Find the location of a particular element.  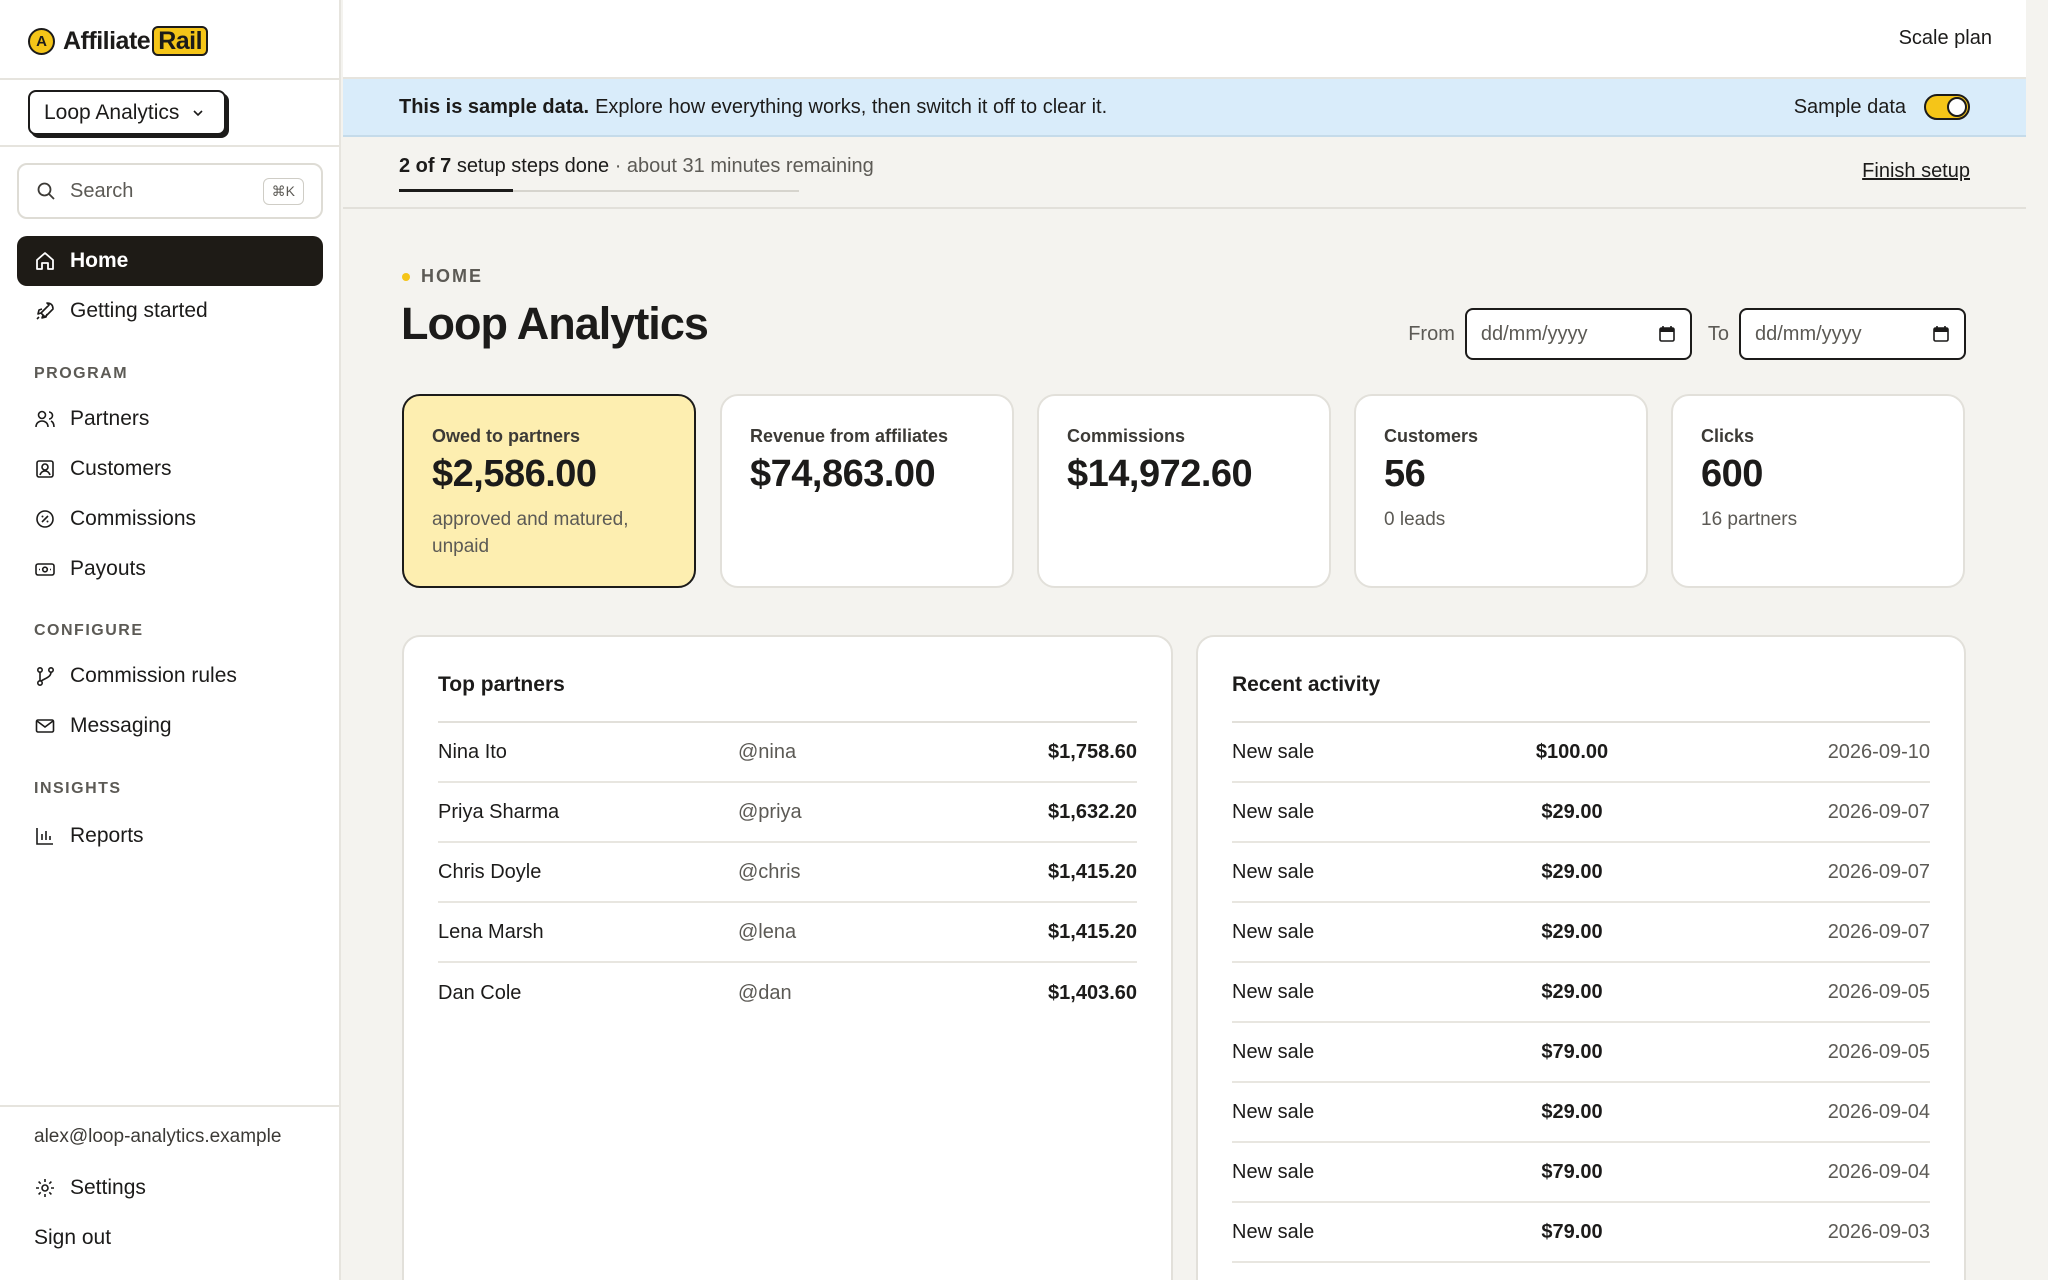

table-row: Priya Sharma @priya $1,632.20 is located at coordinates (787, 813).